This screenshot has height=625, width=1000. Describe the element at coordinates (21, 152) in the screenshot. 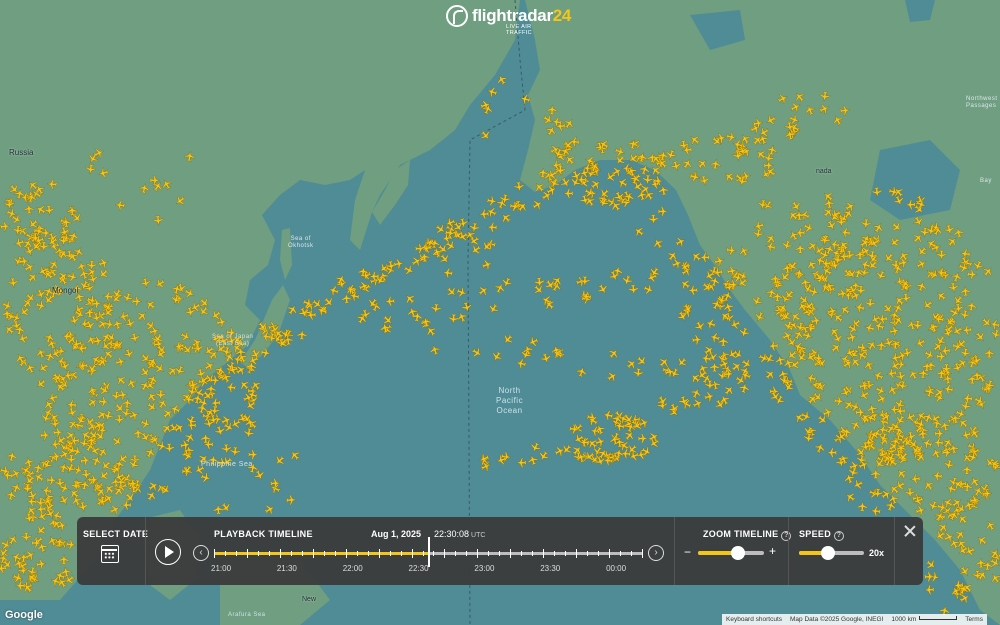

I see `label-russia: Russia` at that location.